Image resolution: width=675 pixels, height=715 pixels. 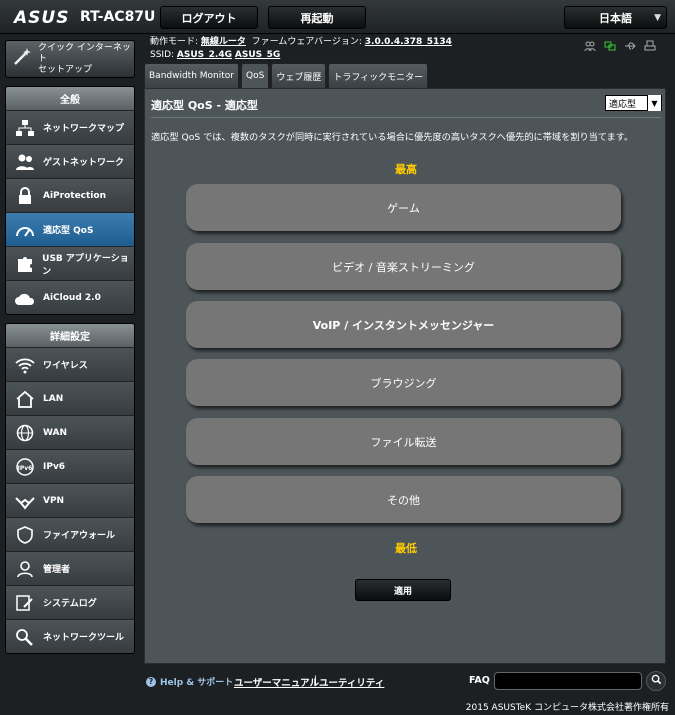 What do you see at coordinates (84, 129) in the screenshot?
I see `sidebar-item-label: ネットワークマップ` at bounding box center [84, 129].